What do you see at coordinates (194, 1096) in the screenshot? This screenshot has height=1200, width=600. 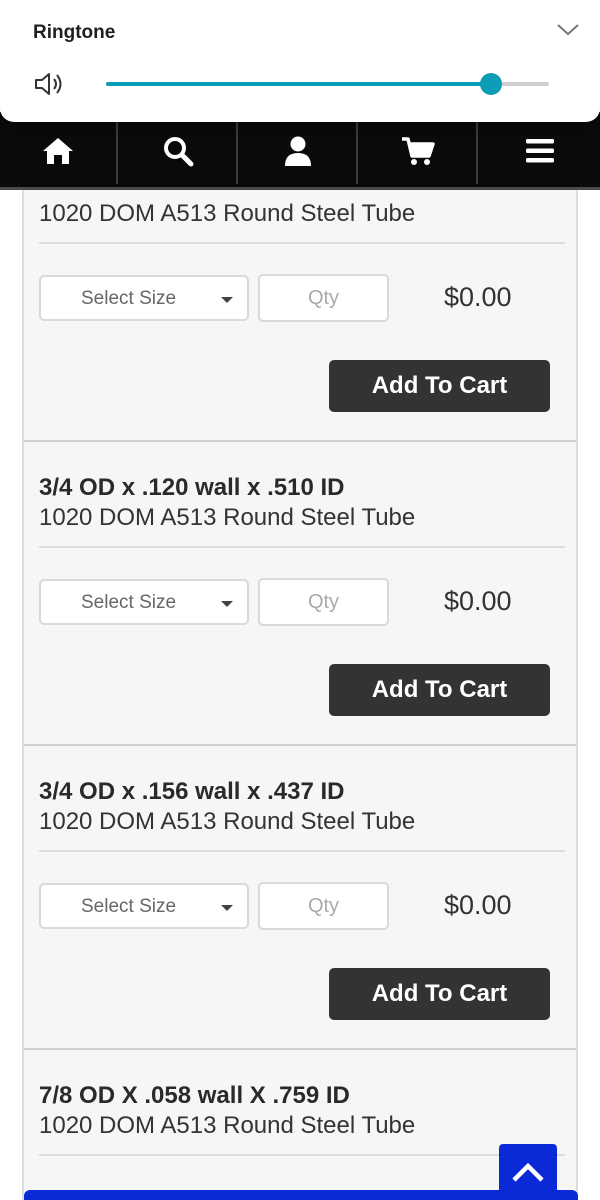 I see `product-title: 7/8 OD X .058 wall X .759 ID` at bounding box center [194, 1096].